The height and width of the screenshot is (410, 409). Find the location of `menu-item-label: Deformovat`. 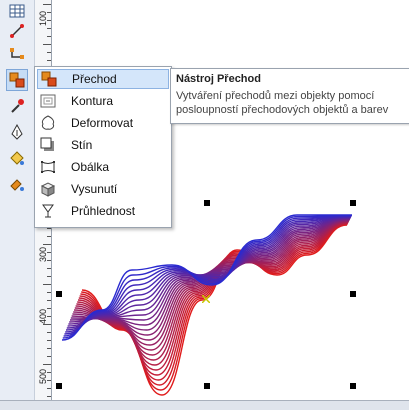

menu-item-label: Deformovat is located at coordinates (102, 123).